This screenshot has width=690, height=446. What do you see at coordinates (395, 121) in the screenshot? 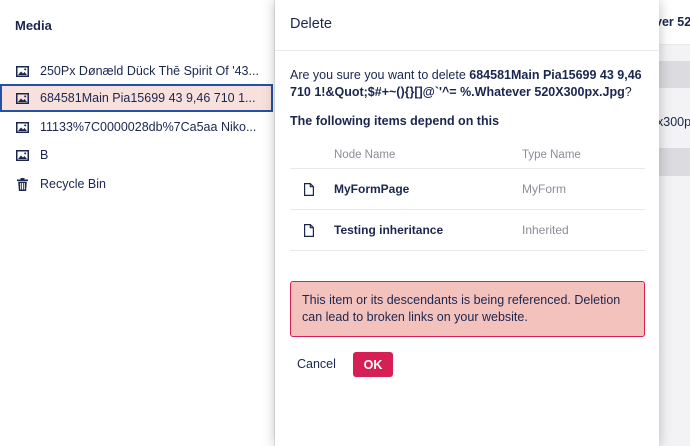
I see `dependents-title: The following items depend on this` at bounding box center [395, 121].